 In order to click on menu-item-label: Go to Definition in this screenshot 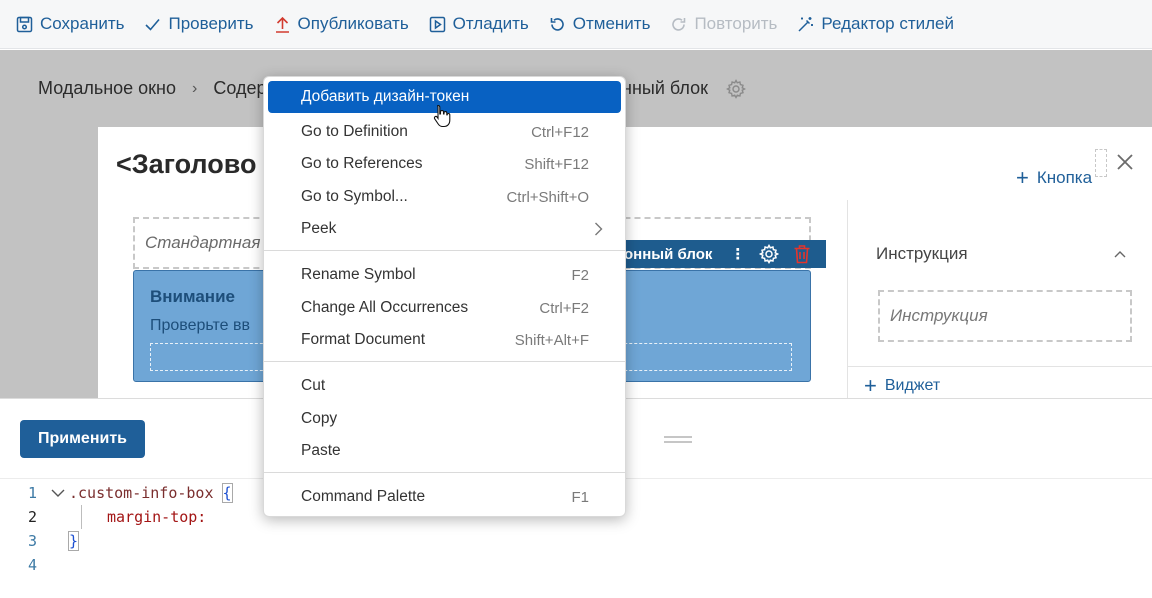, I will do `click(354, 131)`.